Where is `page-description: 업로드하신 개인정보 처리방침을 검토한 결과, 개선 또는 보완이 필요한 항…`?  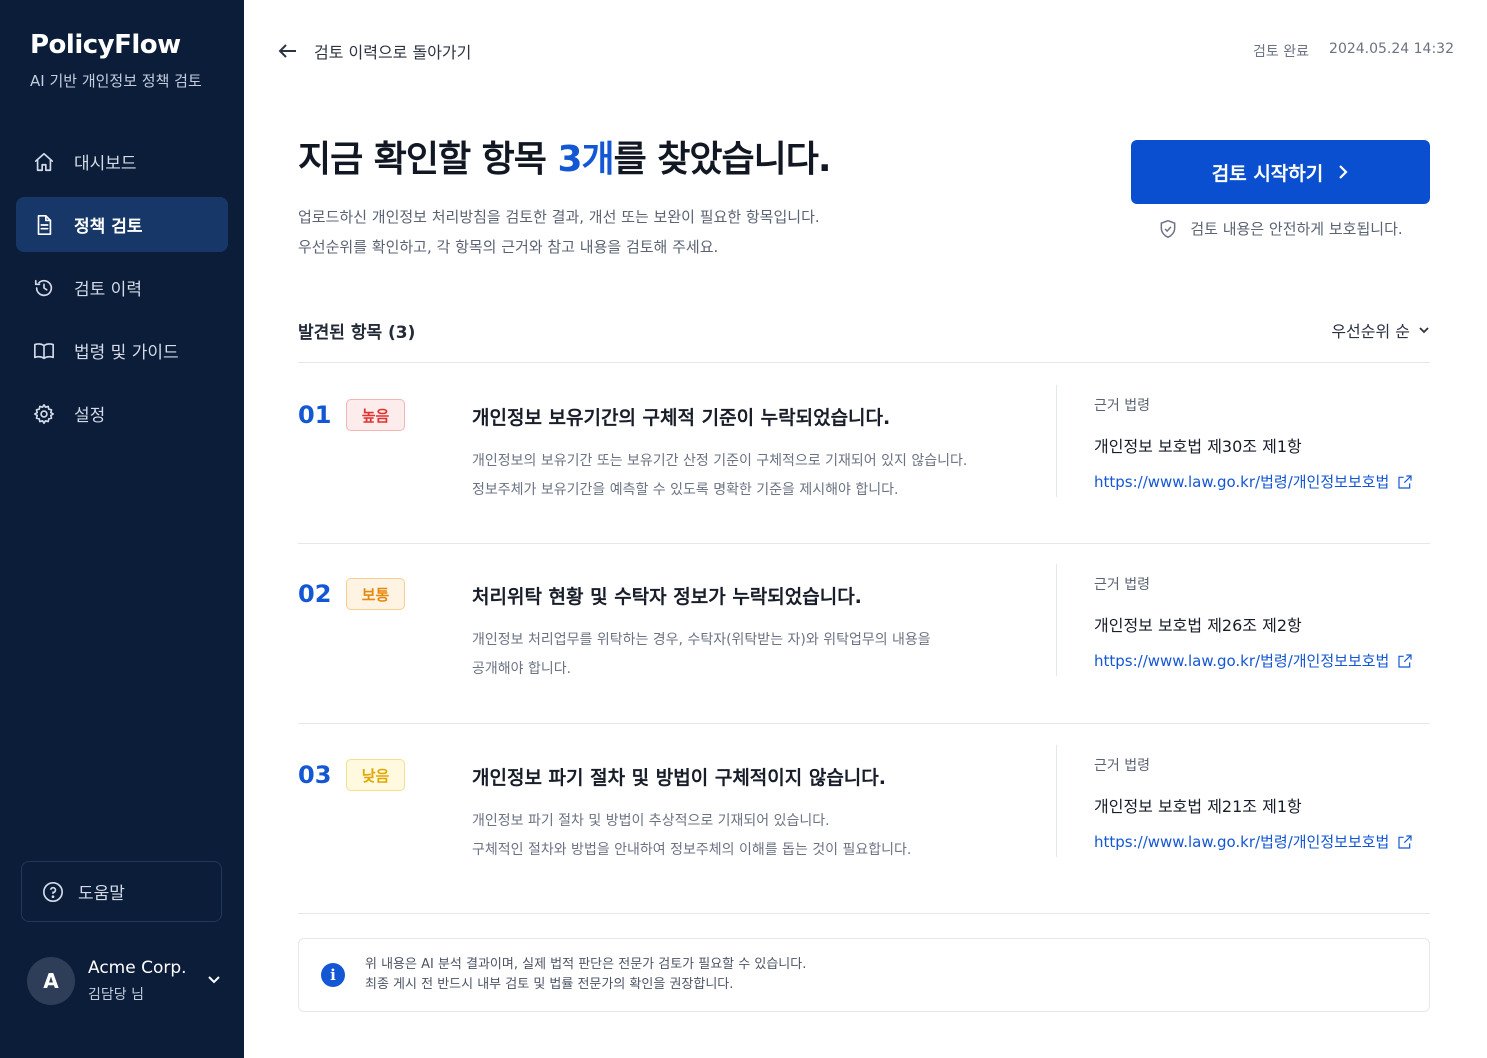
page-description: 업로드하신 개인정보 처리방침을 검토한 결과, 개선 또는 보완이 필요한 항… is located at coordinates (559, 232).